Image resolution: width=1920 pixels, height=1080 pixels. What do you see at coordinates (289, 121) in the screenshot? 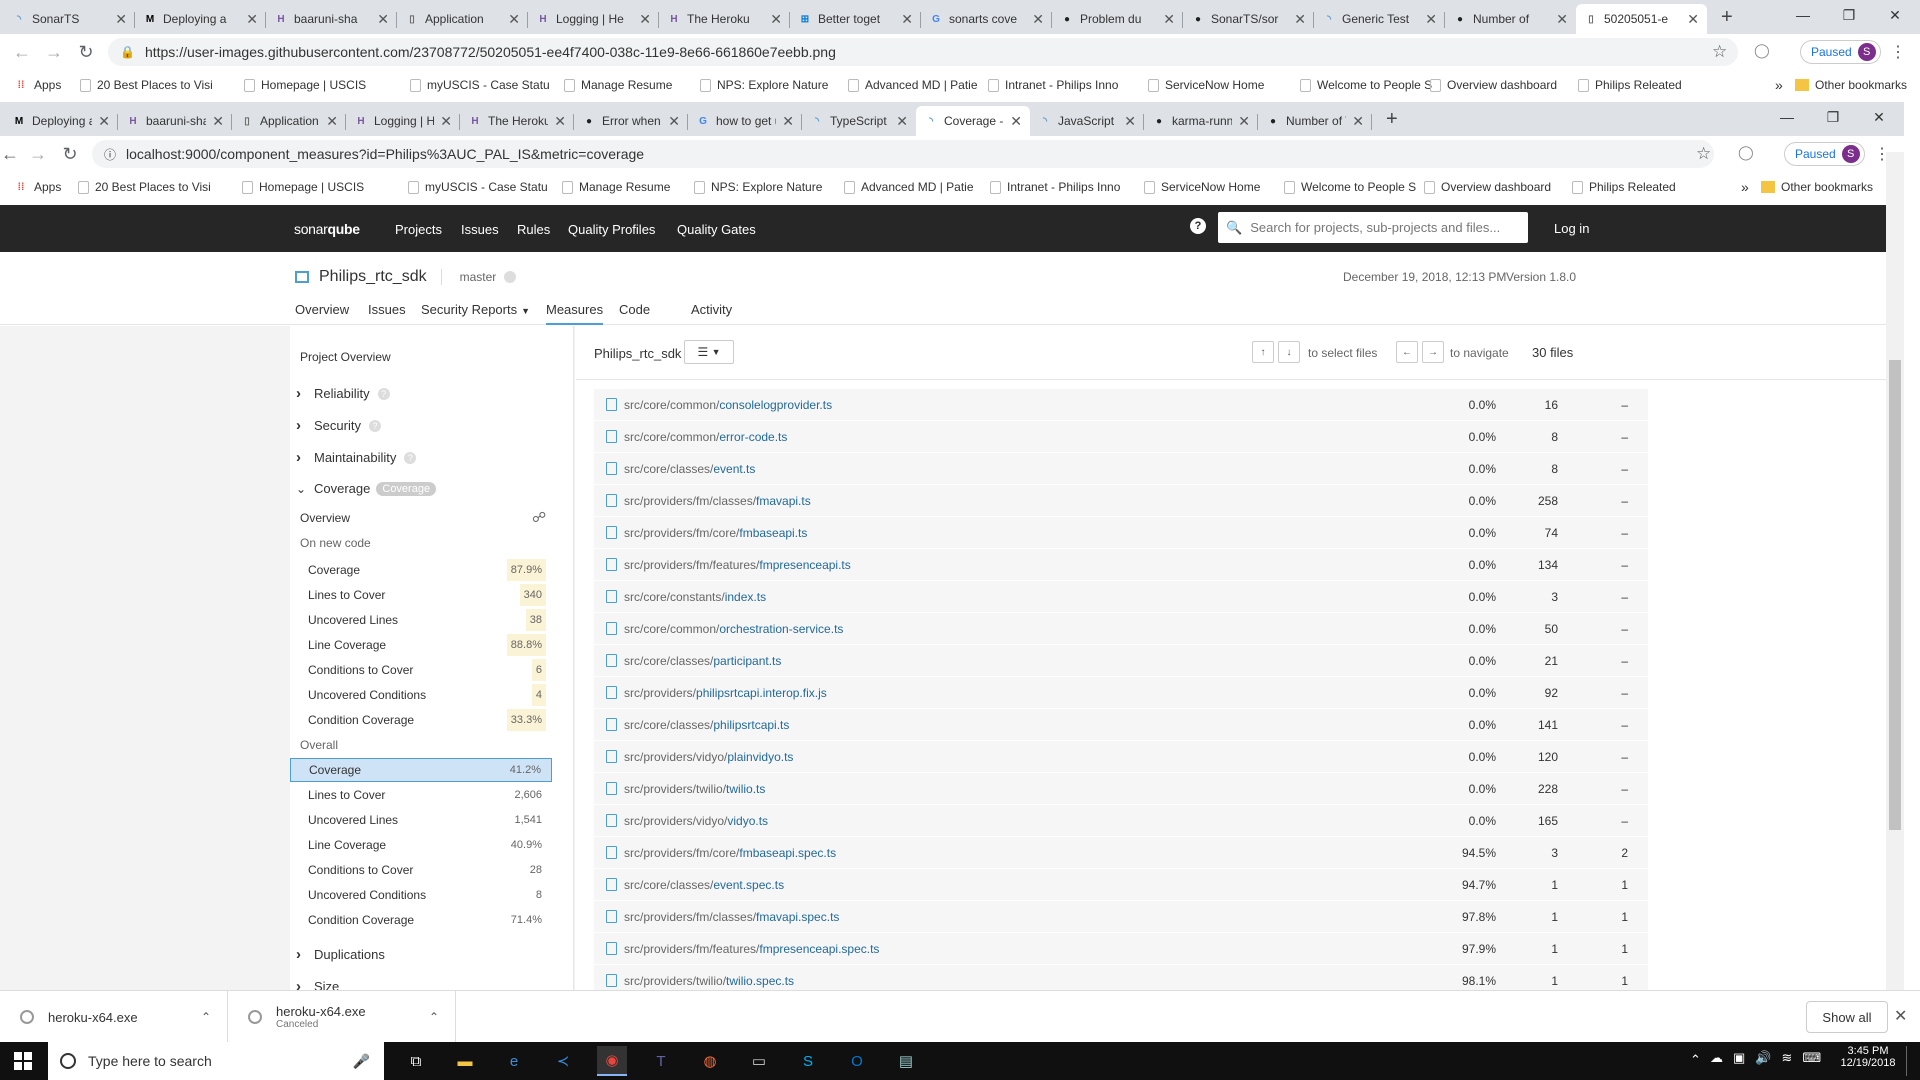
I see `inner-tab: ▯ Application Er ✕` at bounding box center [289, 121].